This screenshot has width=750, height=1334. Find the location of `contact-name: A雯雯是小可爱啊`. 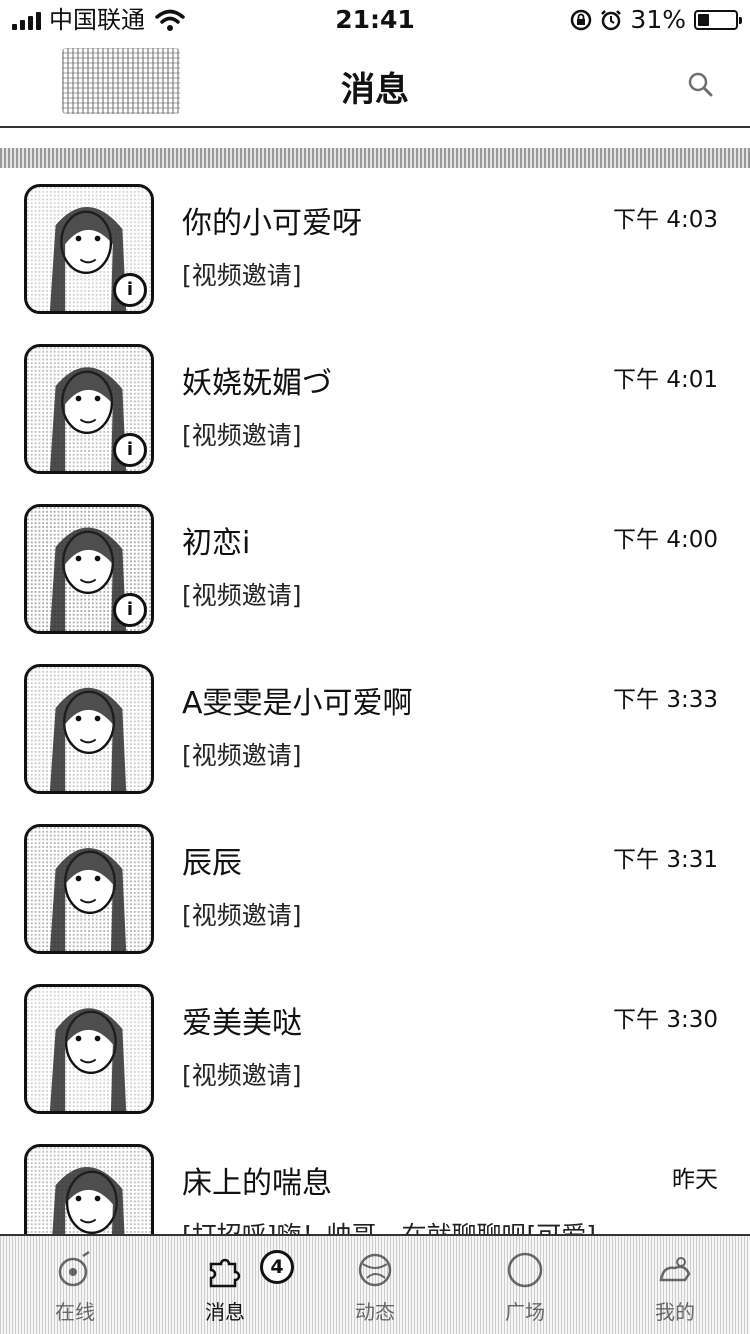

contact-name: A雯雯是小可爱啊 is located at coordinates (297, 703).